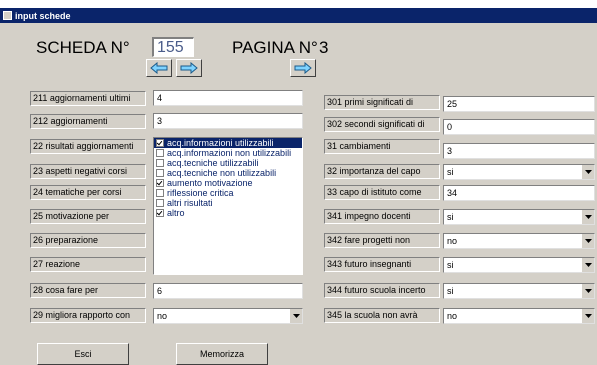 The image size is (597, 365). I want to click on label-24: 24 tematiche per corsi, so click(88, 192).